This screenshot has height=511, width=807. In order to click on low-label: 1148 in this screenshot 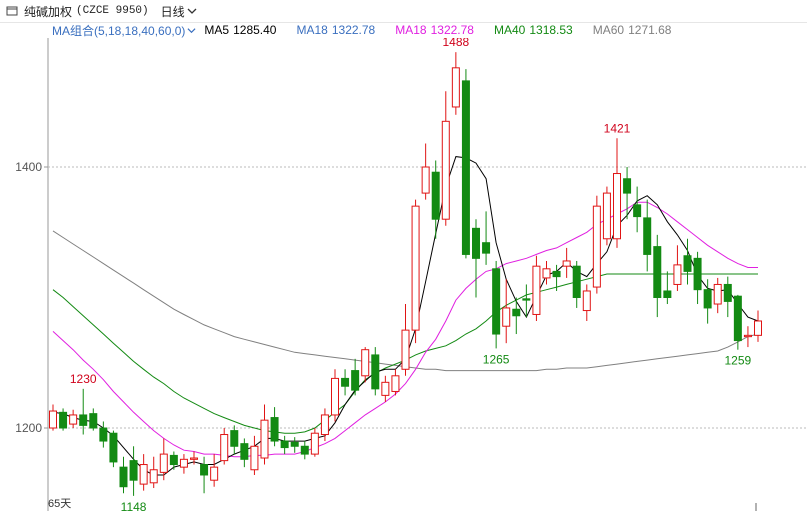, I will do `click(134, 505)`.